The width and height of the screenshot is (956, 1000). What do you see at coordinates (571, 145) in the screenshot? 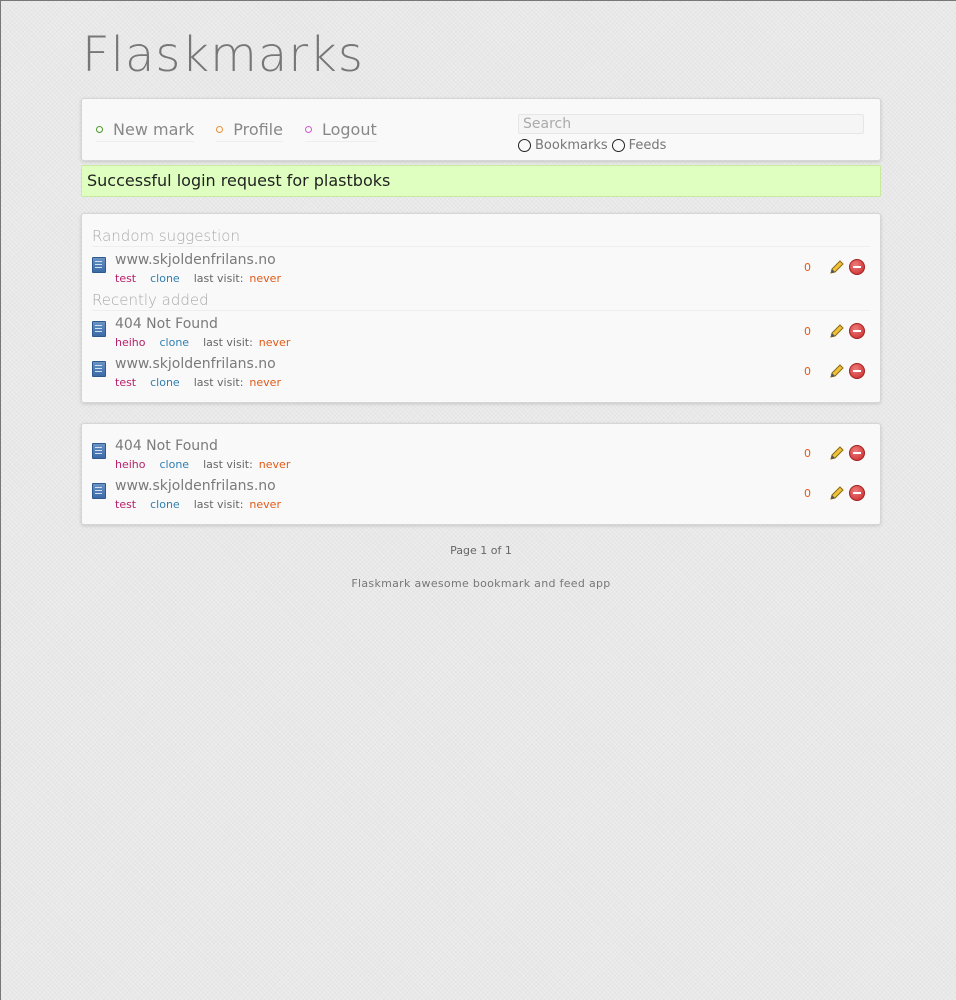
I see `radio-bookmarks-label: Bookmarks` at bounding box center [571, 145].